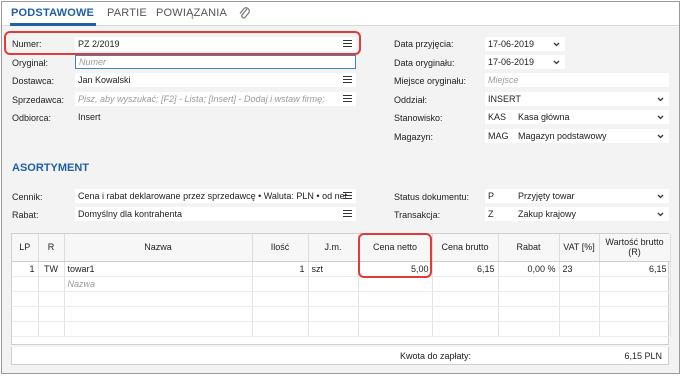 The width and height of the screenshot is (682, 376). Describe the element at coordinates (417, 215) in the screenshot. I see `transakcja-label: Transakcja:` at that location.